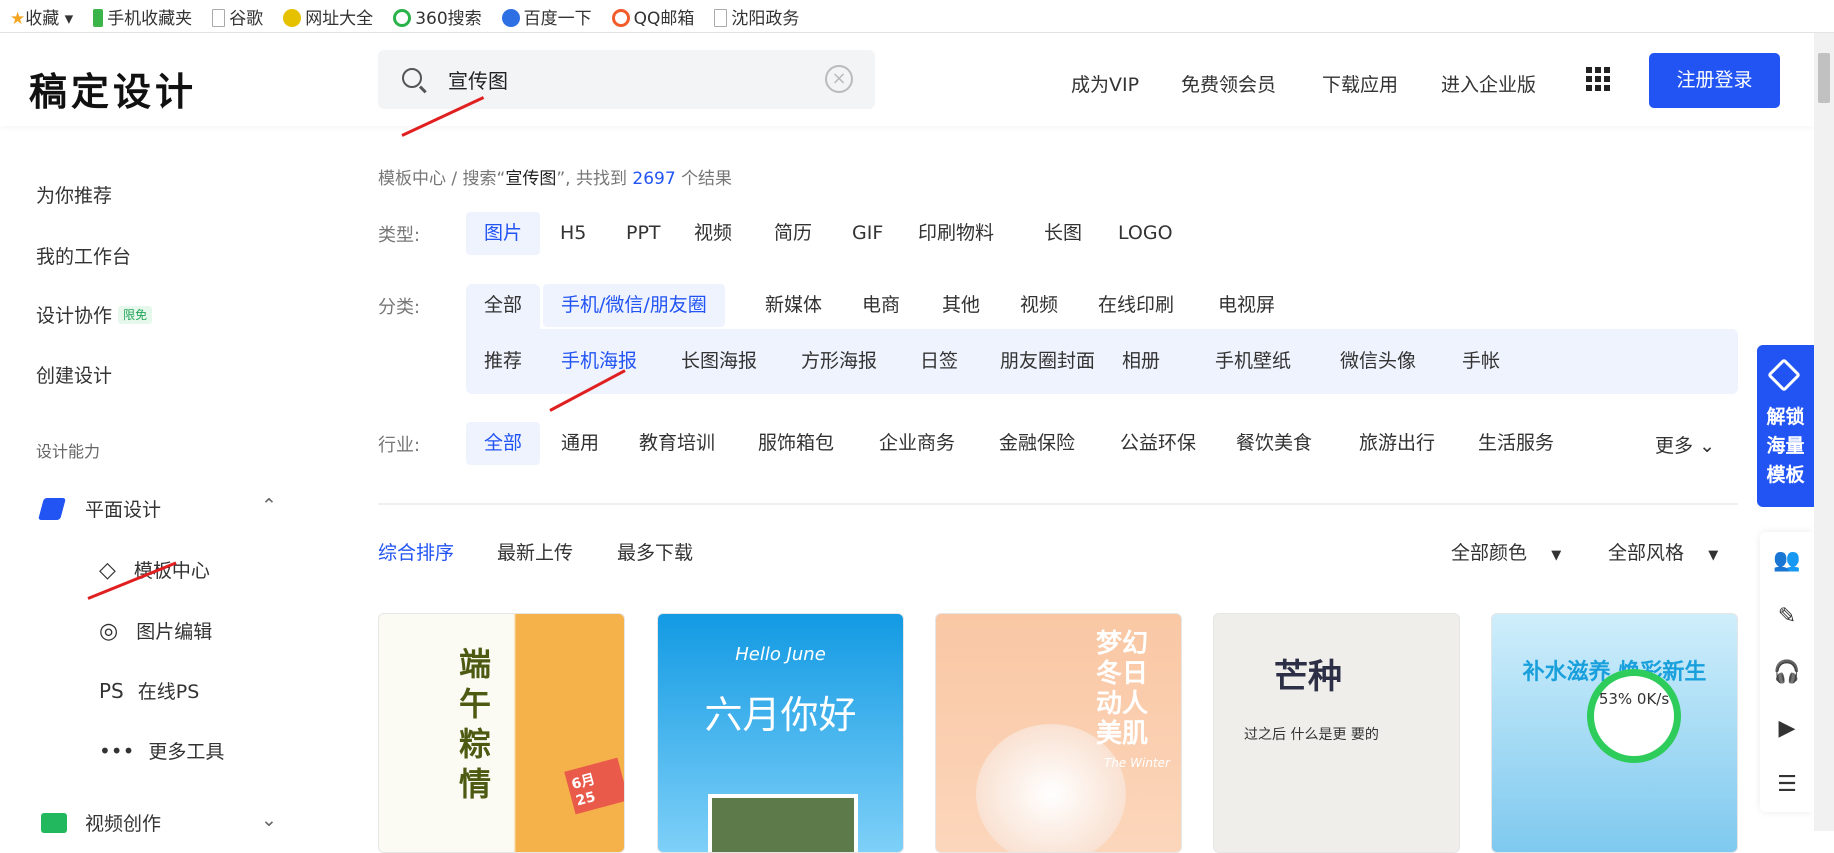 This screenshot has height=853, width=1834. What do you see at coordinates (503, 309) in the screenshot?
I see `category-chip: 全部` at bounding box center [503, 309].